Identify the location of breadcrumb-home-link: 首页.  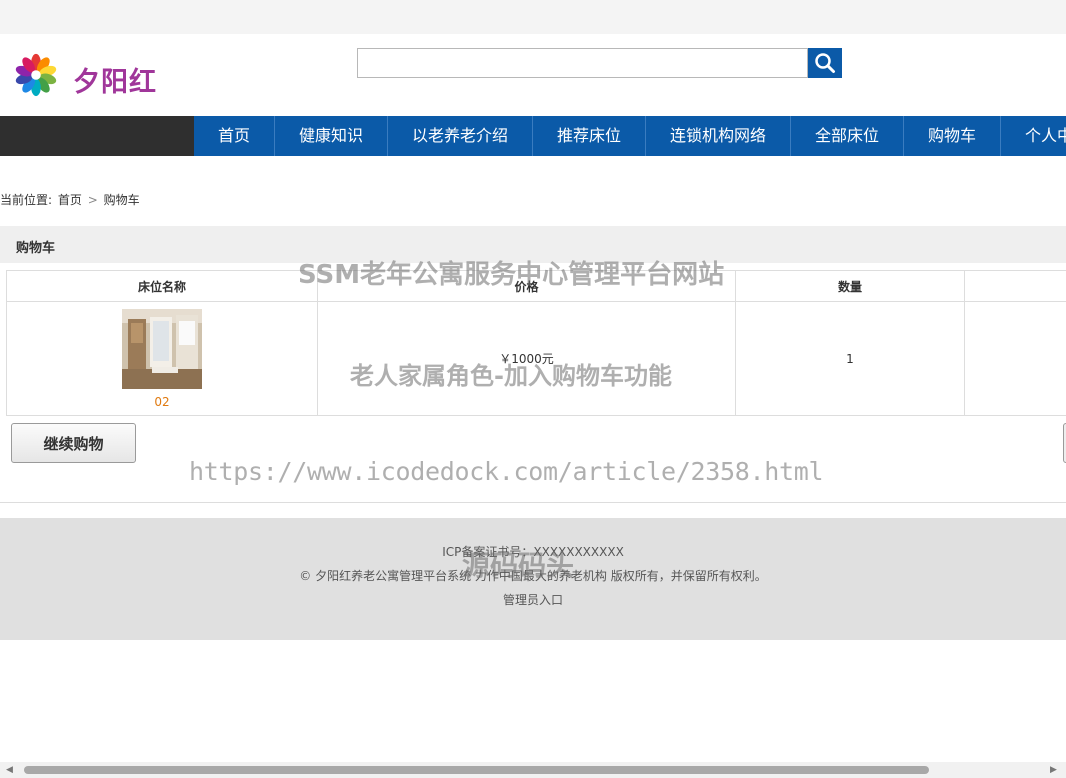
(70, 200).